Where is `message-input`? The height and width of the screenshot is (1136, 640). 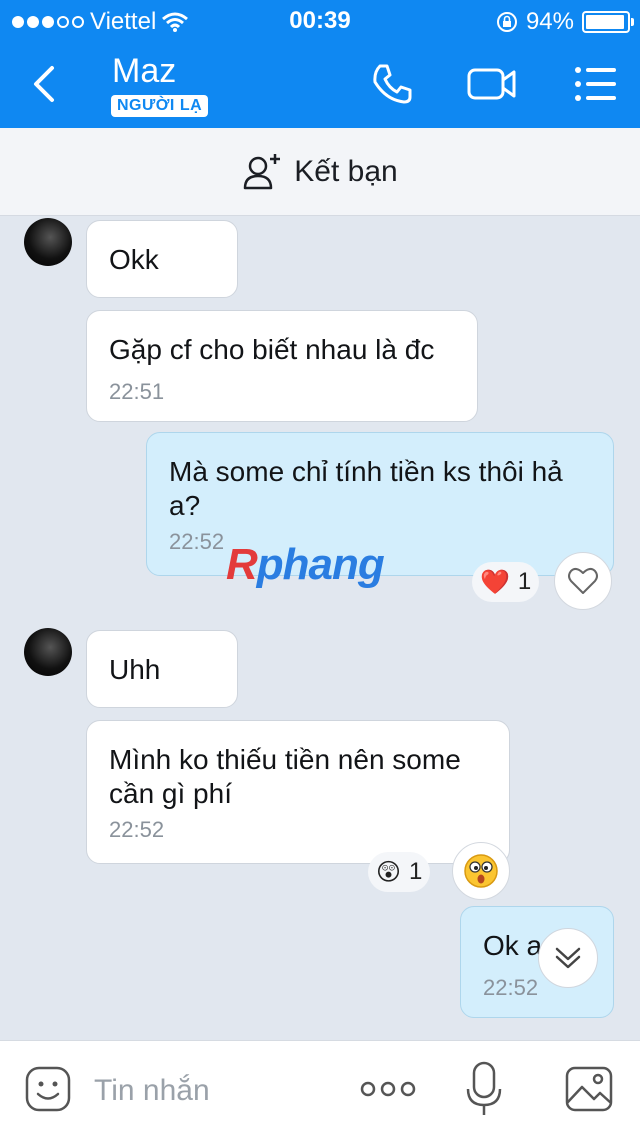 message-input is located at coordinates (214, 1091).